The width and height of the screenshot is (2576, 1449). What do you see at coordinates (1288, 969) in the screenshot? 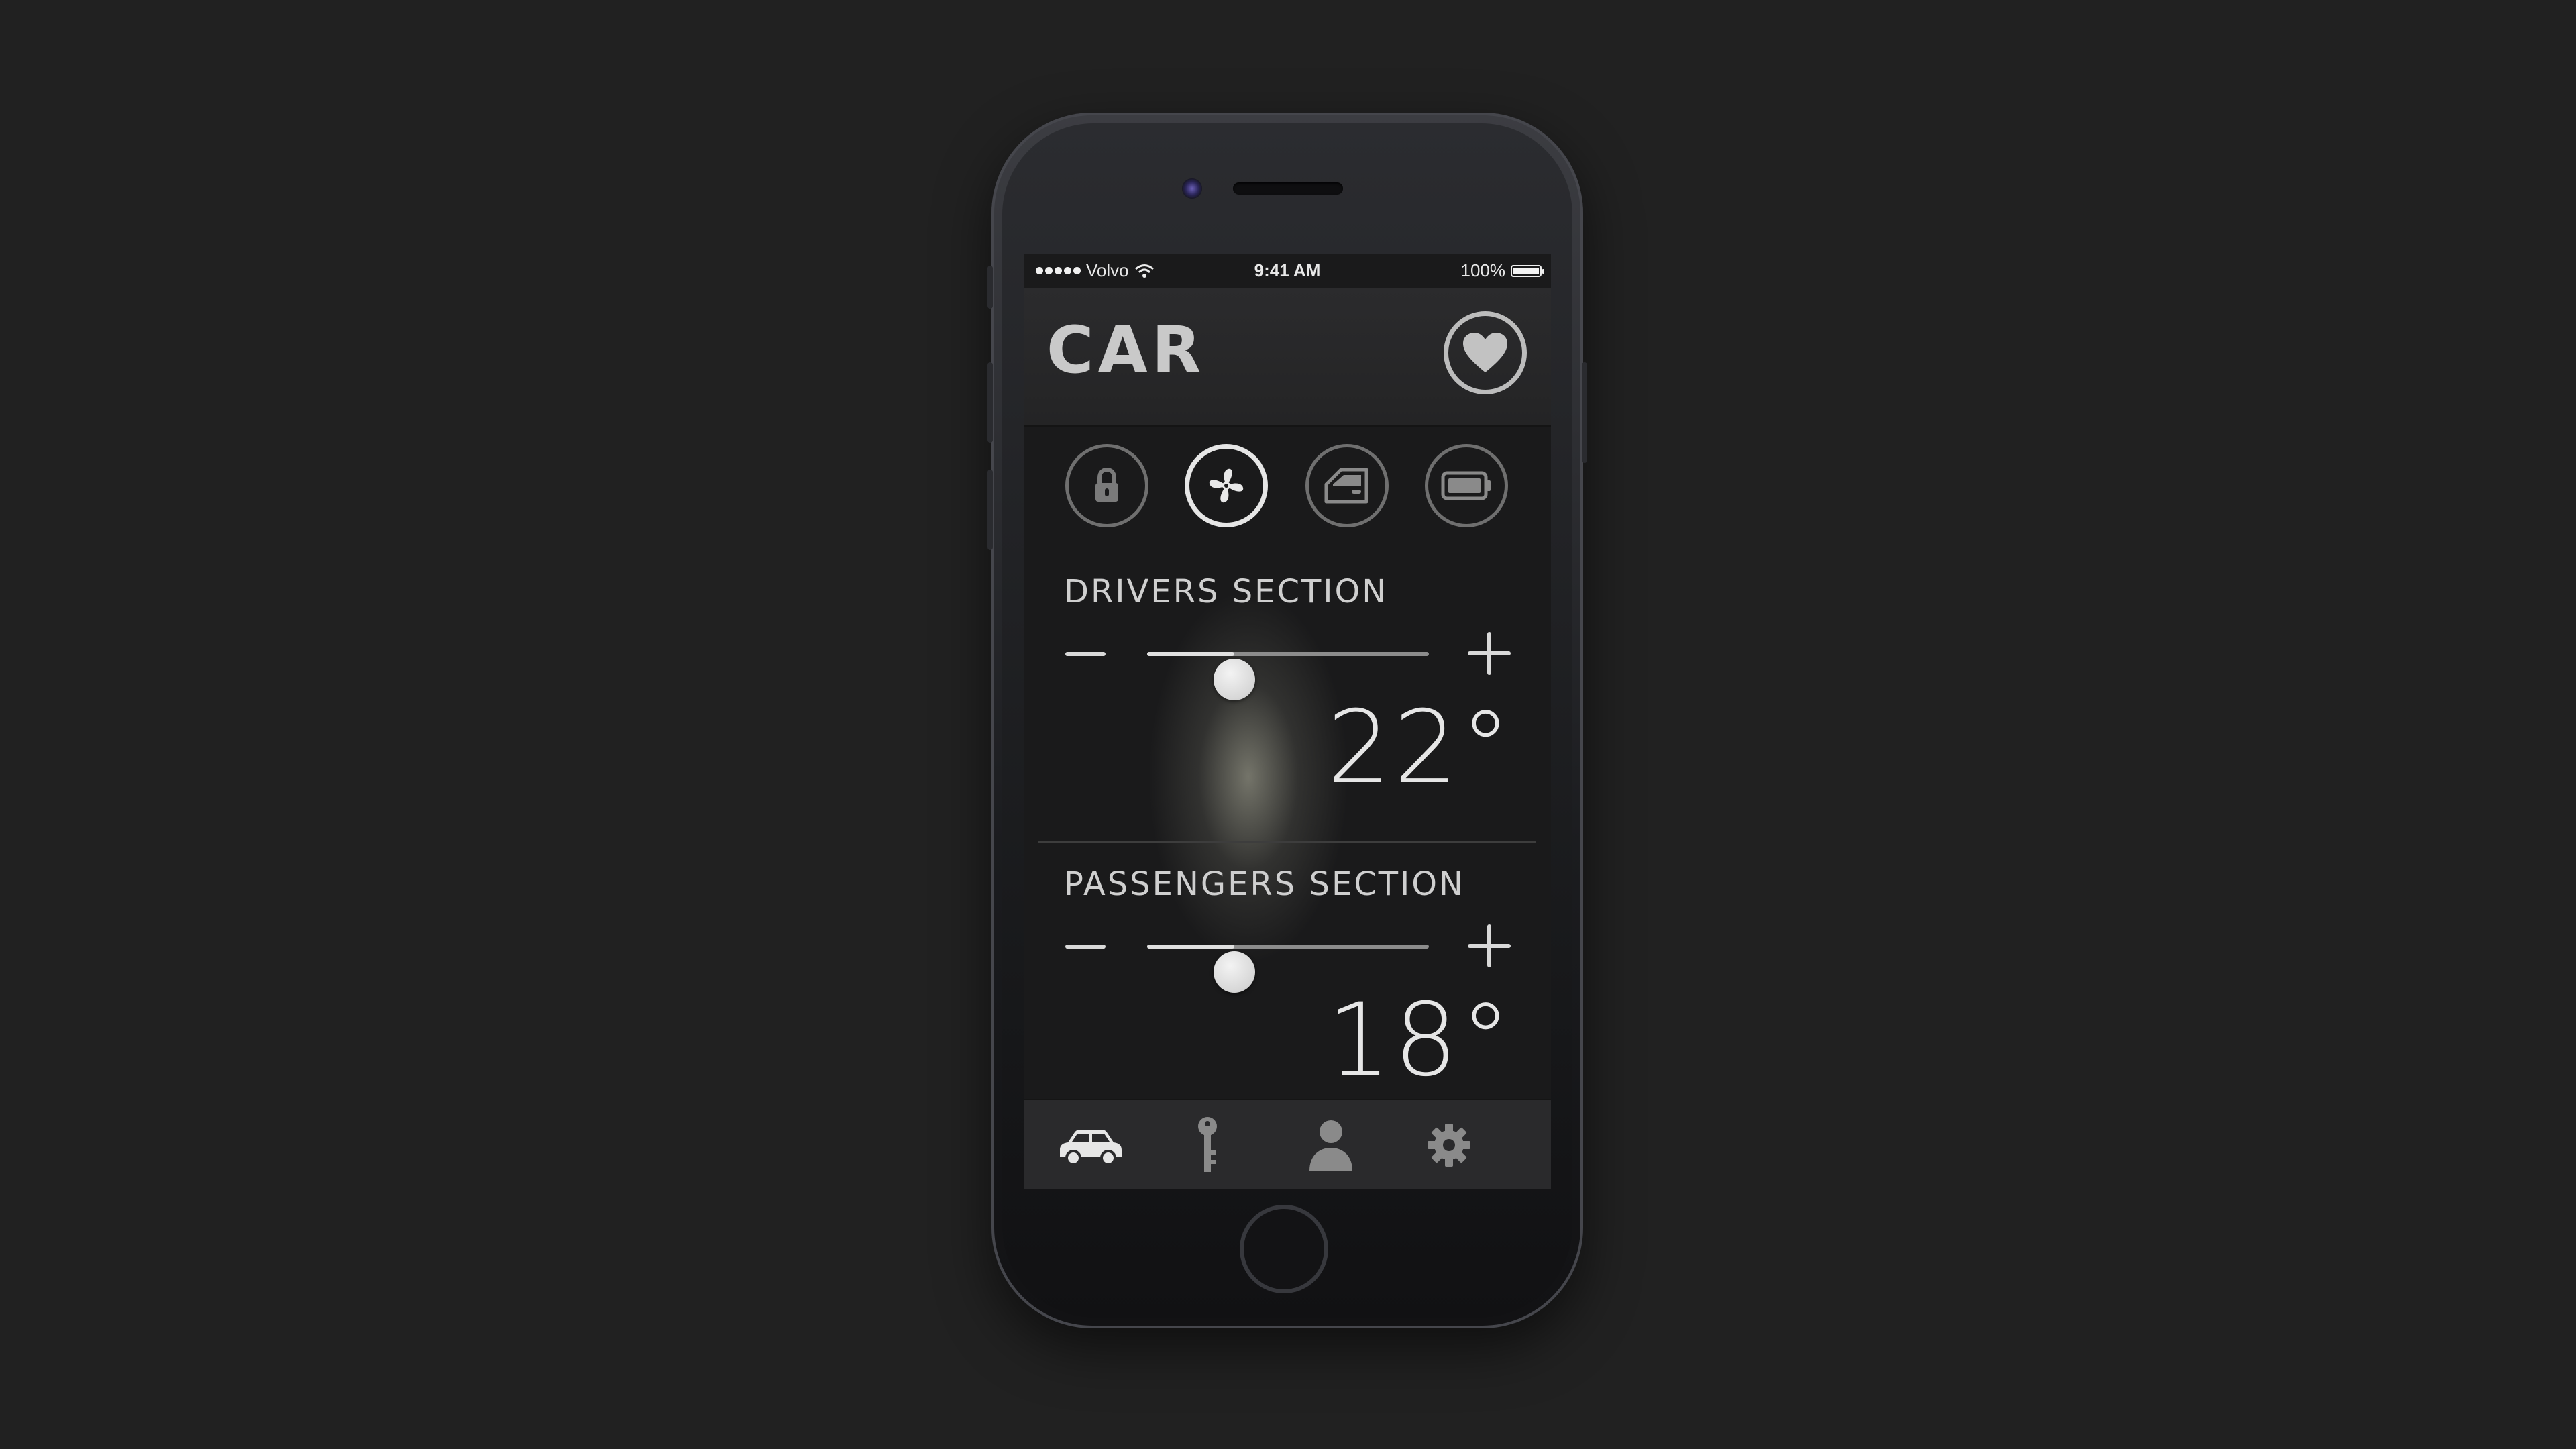
I see `passengers-temp-slider` at bounding box center [1288, 969].